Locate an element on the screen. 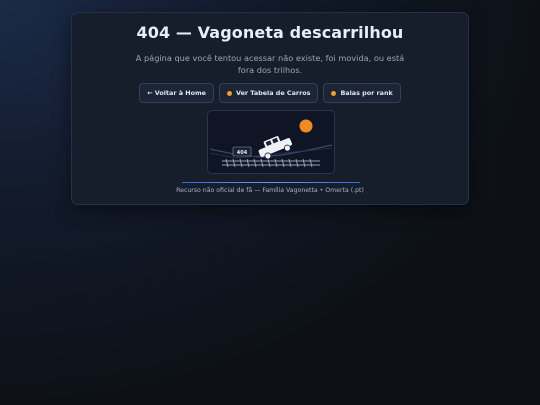  back-home-button: ← Voltar à Home is located at coordinates (176, 93).